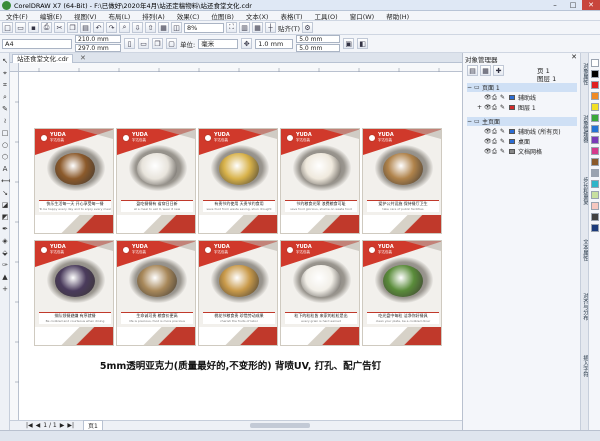 The height and width of the screenshot is (441, 600). What do you see at coordinates (153, 16) in the screenshot?
I see `menu-arrange: 排列(A)` at bounding box center [153, 16].